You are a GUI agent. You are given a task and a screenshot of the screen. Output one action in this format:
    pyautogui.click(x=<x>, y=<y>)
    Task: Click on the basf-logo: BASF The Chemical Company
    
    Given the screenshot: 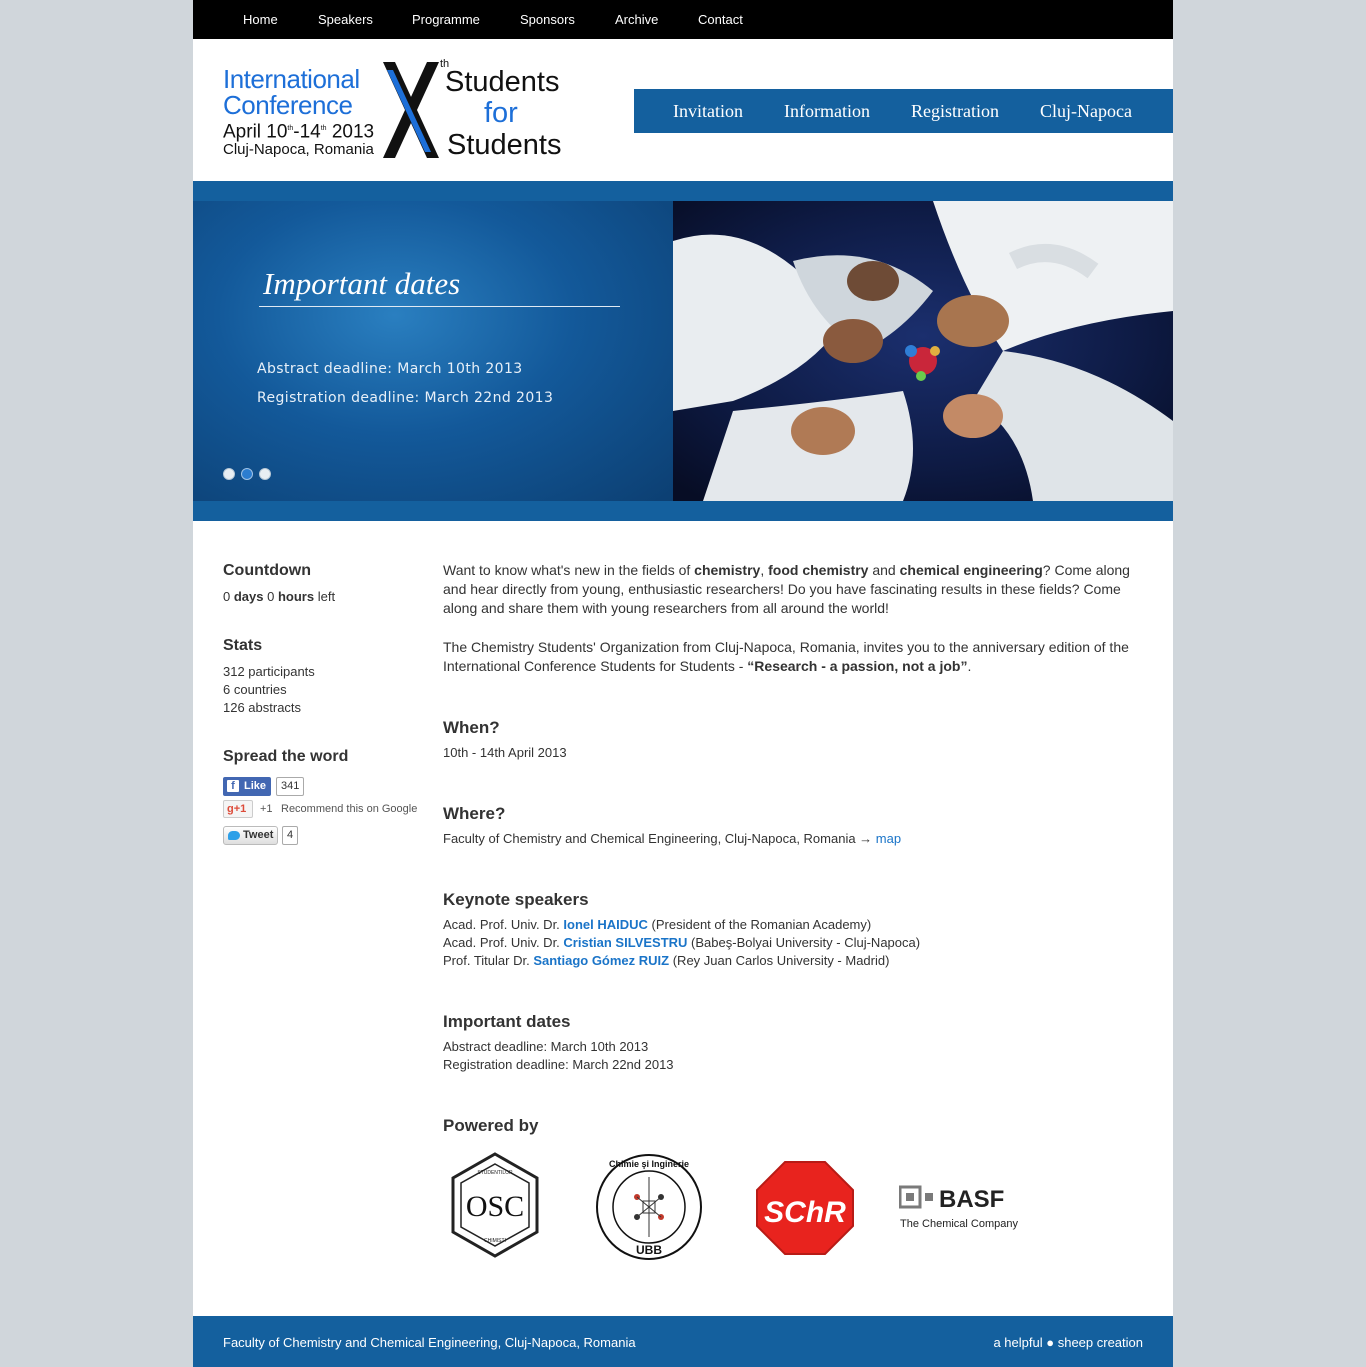 What is the action you would take?
    pyautogui.click(x=961, y=1210)
    